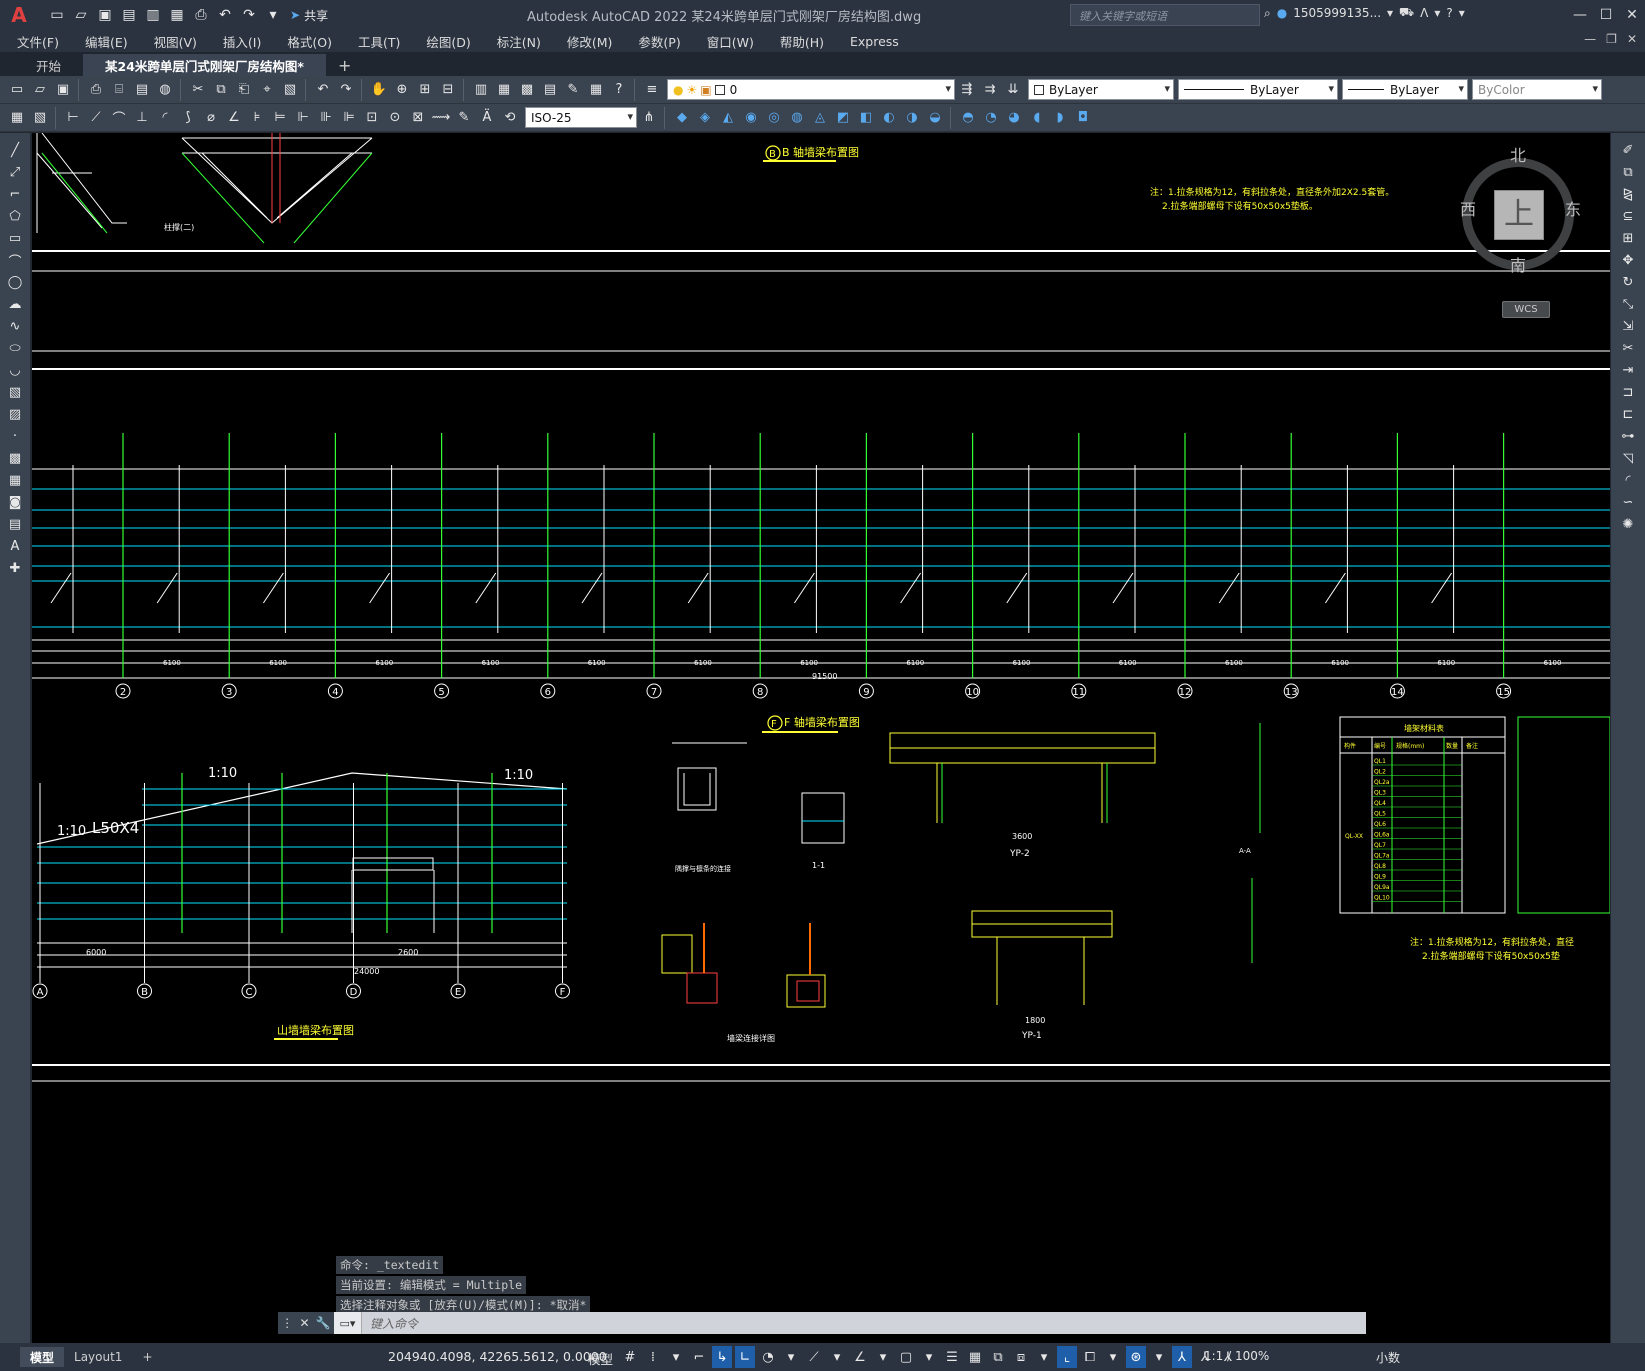  Describe the element at coordinates (814, 1357) in the screenshot. I see `isodraft-icon: ⟋` at that location.